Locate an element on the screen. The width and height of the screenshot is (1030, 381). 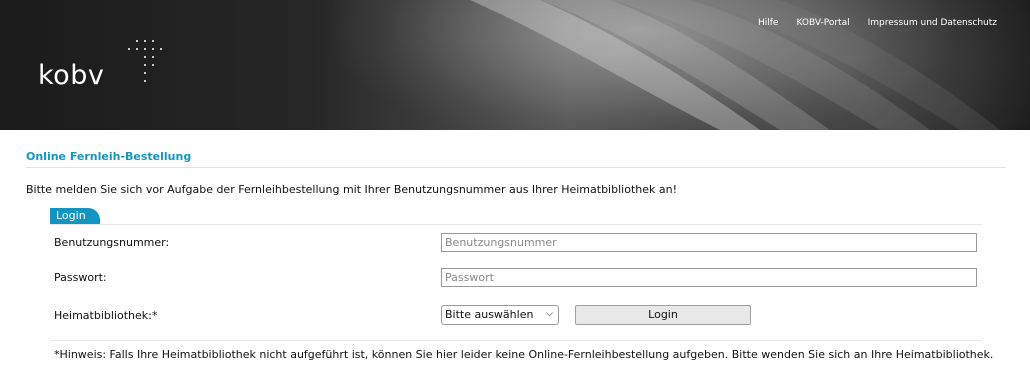
nav-link-impressum: Impressum und Datenschutz is located at coordinates (932, 23).